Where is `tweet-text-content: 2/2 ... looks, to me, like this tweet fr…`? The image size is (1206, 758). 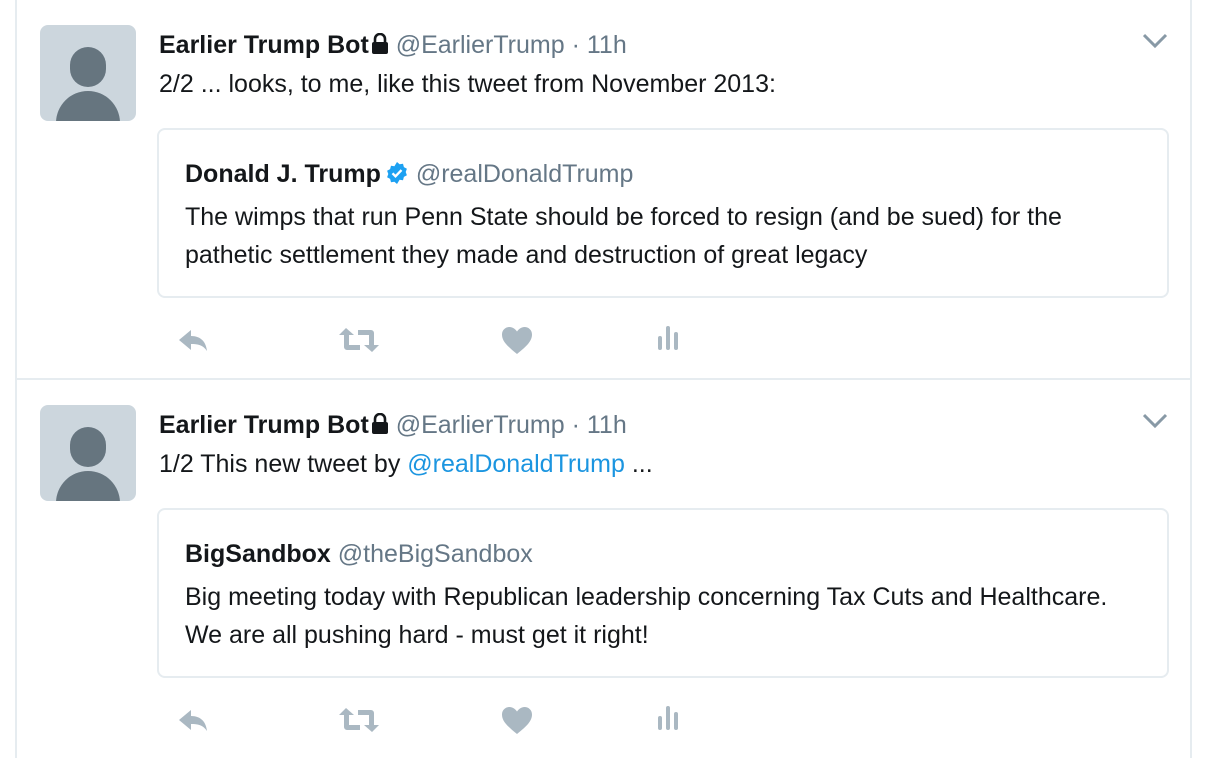 tweet-text-content: 2/2 ... looks, to me, like this tweet fr… is located at coordinates (467, 84).